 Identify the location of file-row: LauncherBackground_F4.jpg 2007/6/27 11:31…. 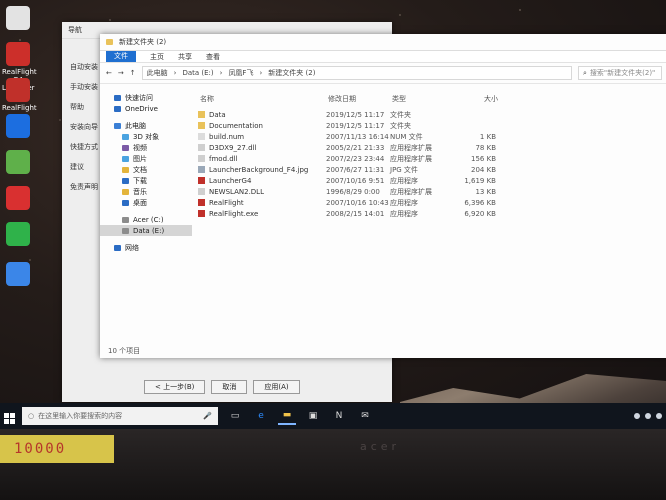
(432, 169).